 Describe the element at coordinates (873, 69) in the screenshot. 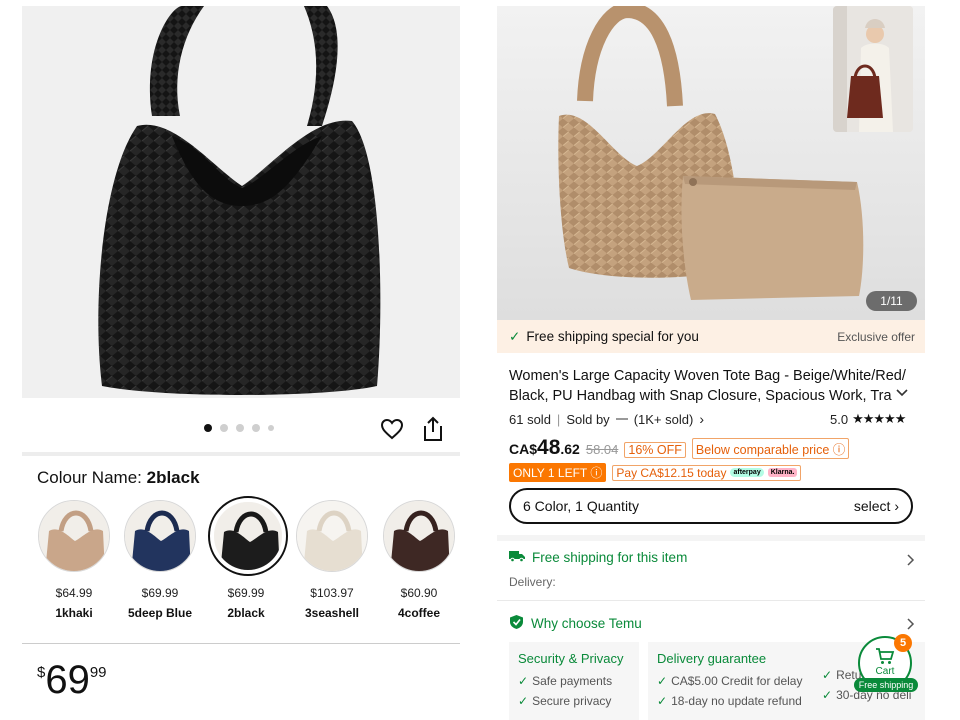

I see `video-thumbnail` at that location.